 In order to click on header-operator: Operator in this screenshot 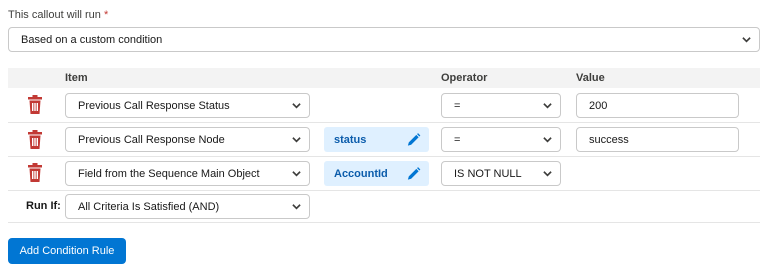, I will do `click(464, 78)`.